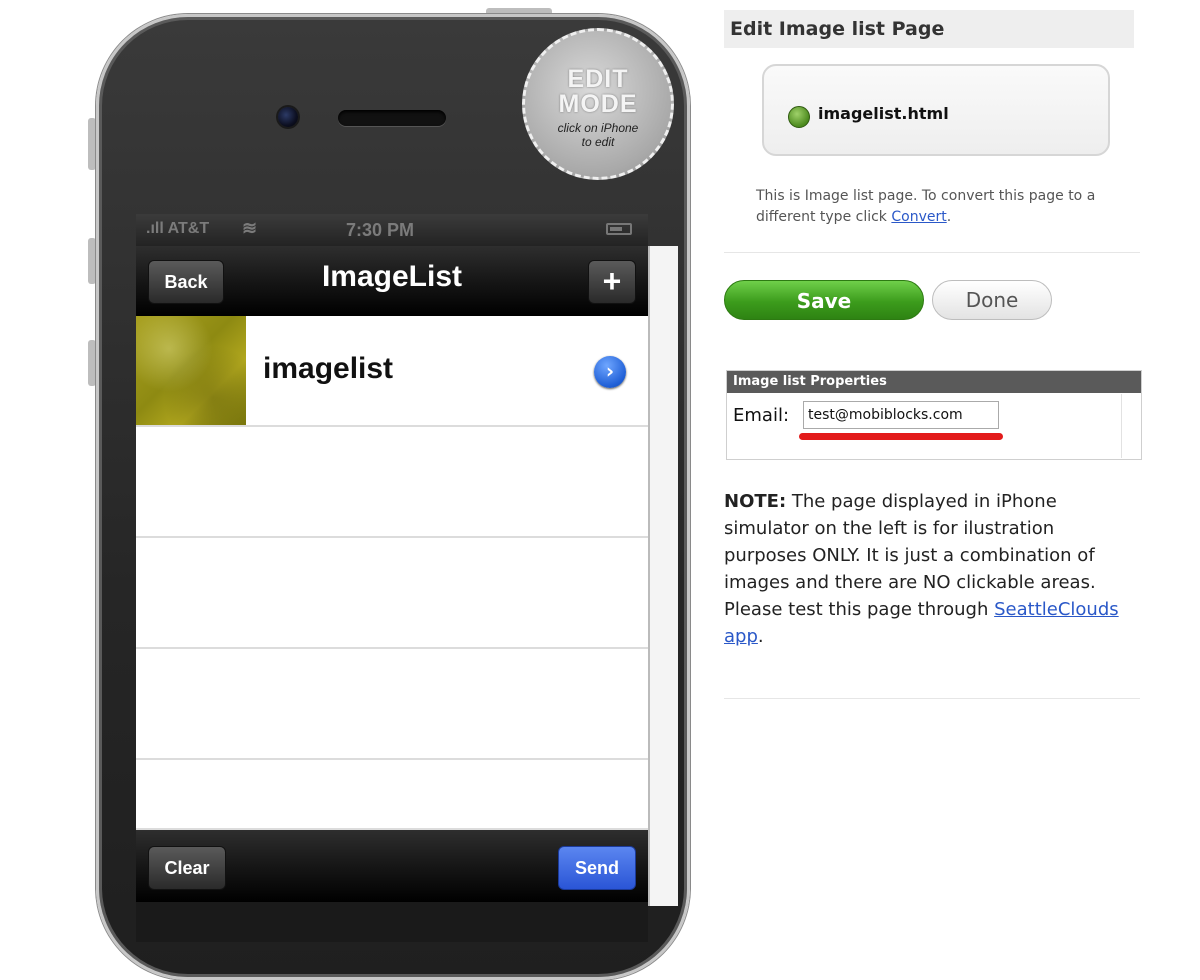  I want to click on battery-icon, so click(619, 229).